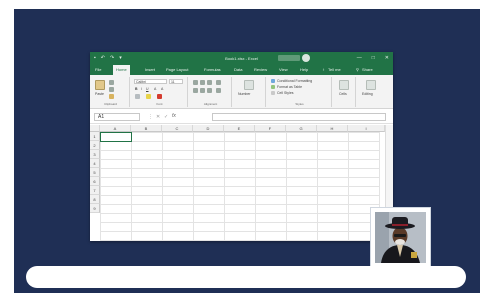  Describe the element at coordinates (166, 117) in the screenshot. I see `enter-icon: ✓` at that location.